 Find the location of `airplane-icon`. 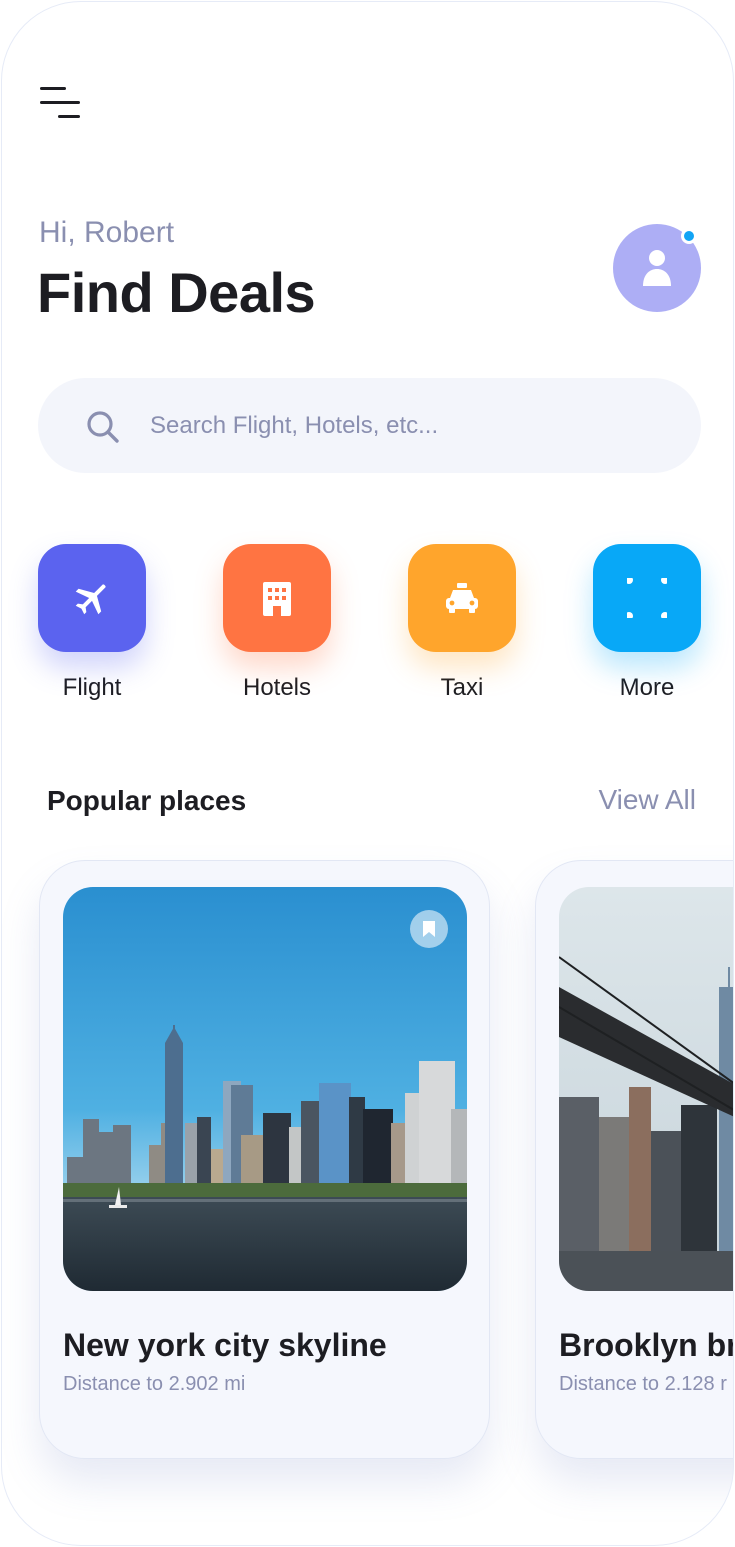

airplane-icon is located at coordinates (90, 599).